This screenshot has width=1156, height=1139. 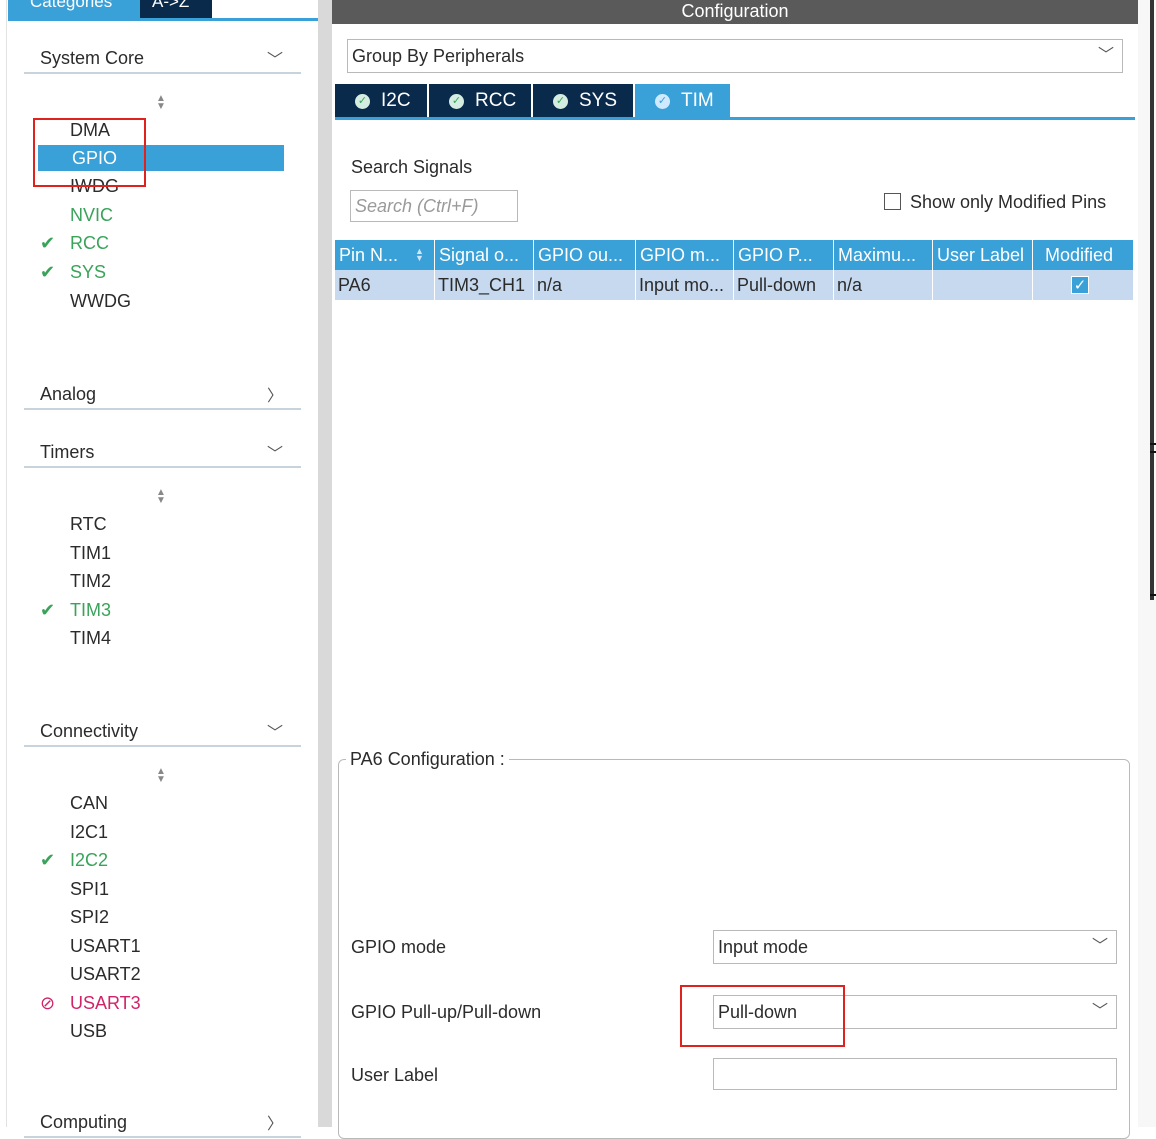 I want to click on list-item-i2c1: I2C1, so click(x=161, y=832).